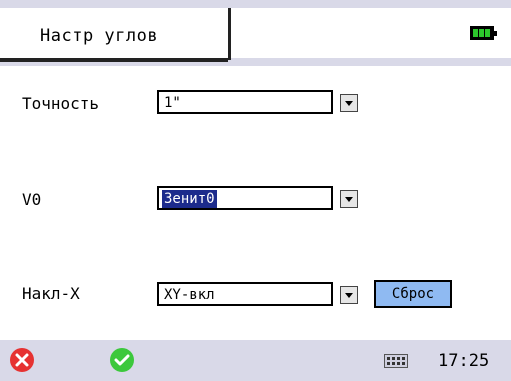  I want to click on accuracy-label: Точность, so click(61, 103).